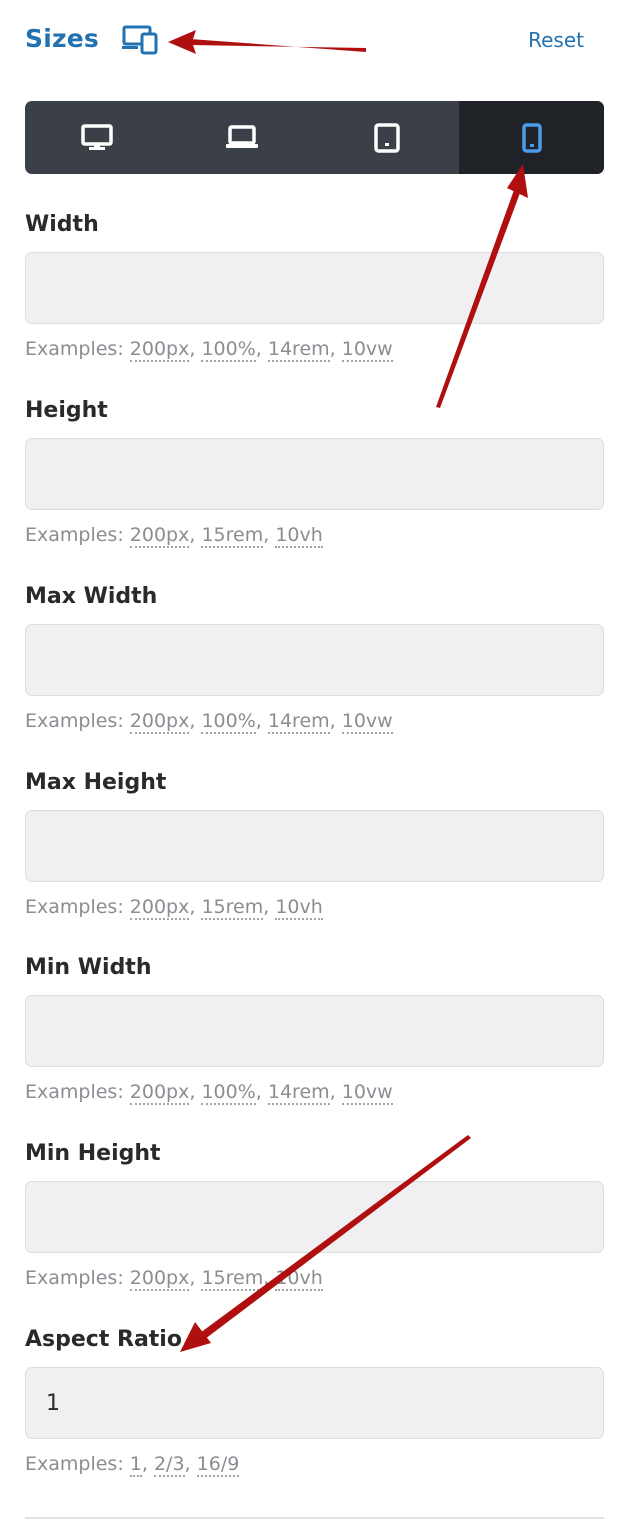  I want to click on field-width: Width Examples: 200px, 100%, 14rem, 10vw, so click(314, 286).